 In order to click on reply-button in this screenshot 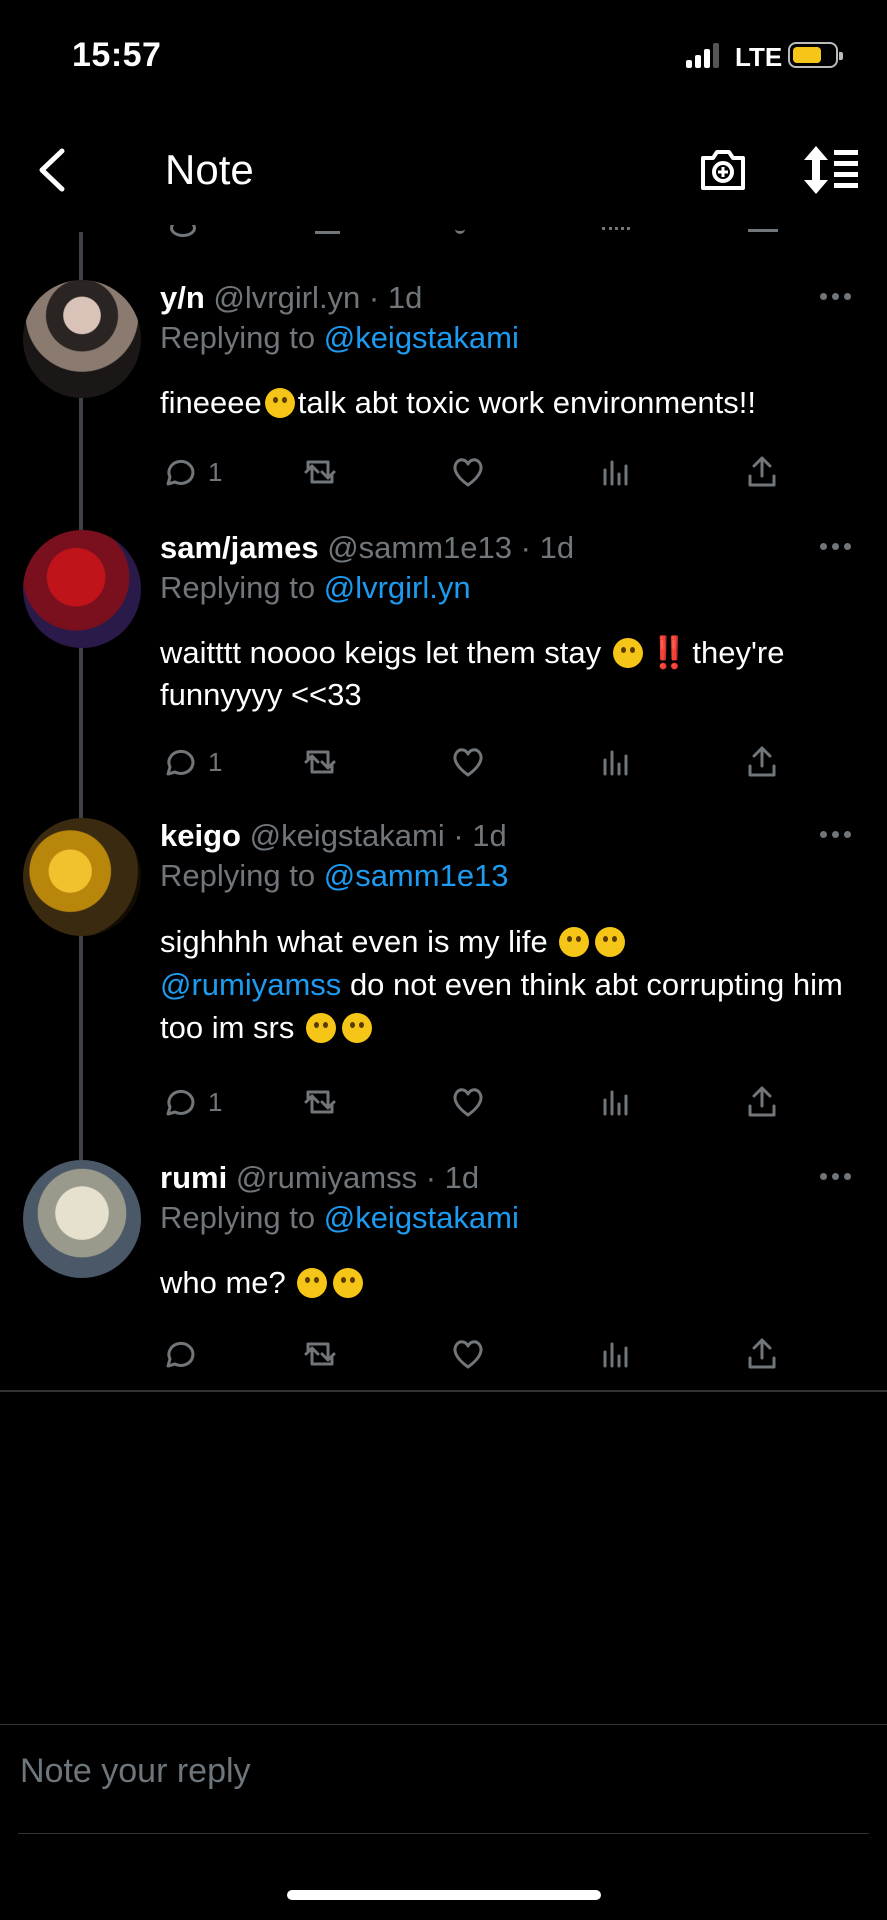, I will do `click(184, 1354)`.